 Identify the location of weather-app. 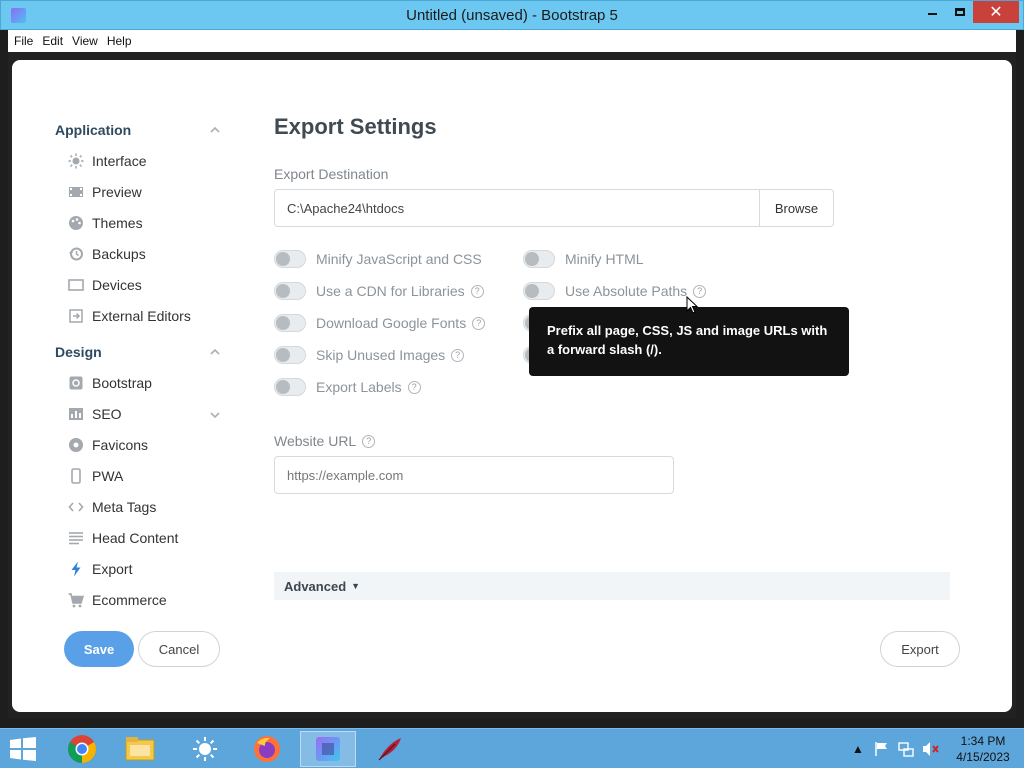
(205, 749).